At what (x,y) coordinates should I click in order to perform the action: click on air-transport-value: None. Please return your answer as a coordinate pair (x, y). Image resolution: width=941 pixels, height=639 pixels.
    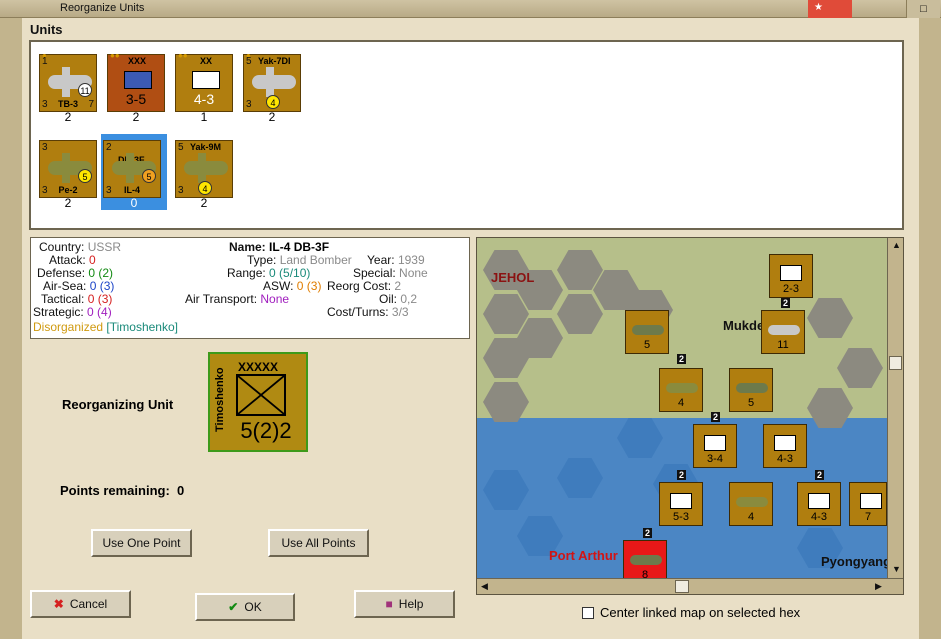
    Looking at the image, I should click on (275, 299).